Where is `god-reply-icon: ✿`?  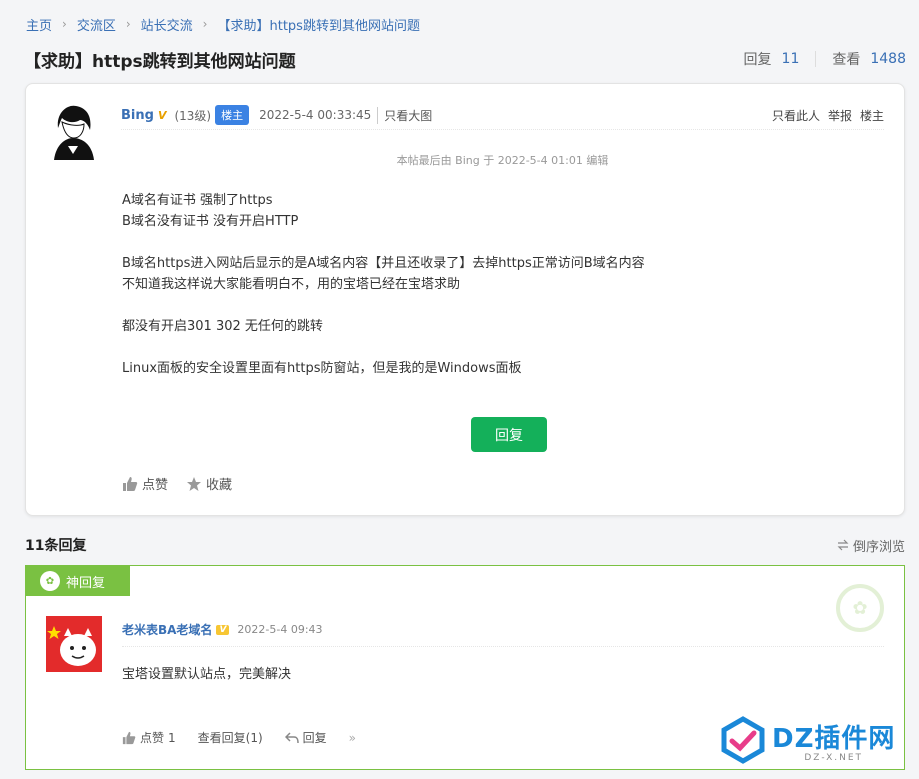
god-reply-icon: ✿ is located at coordinates (50, 581).